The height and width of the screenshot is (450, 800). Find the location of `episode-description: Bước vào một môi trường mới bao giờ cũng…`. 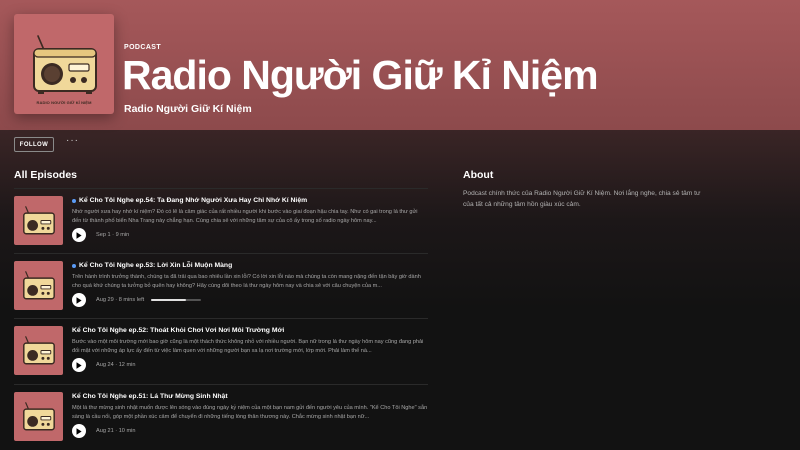

episode-description: Bước vào một môi trường mới bao giờ cũng… is located at coordinates (248, 346).